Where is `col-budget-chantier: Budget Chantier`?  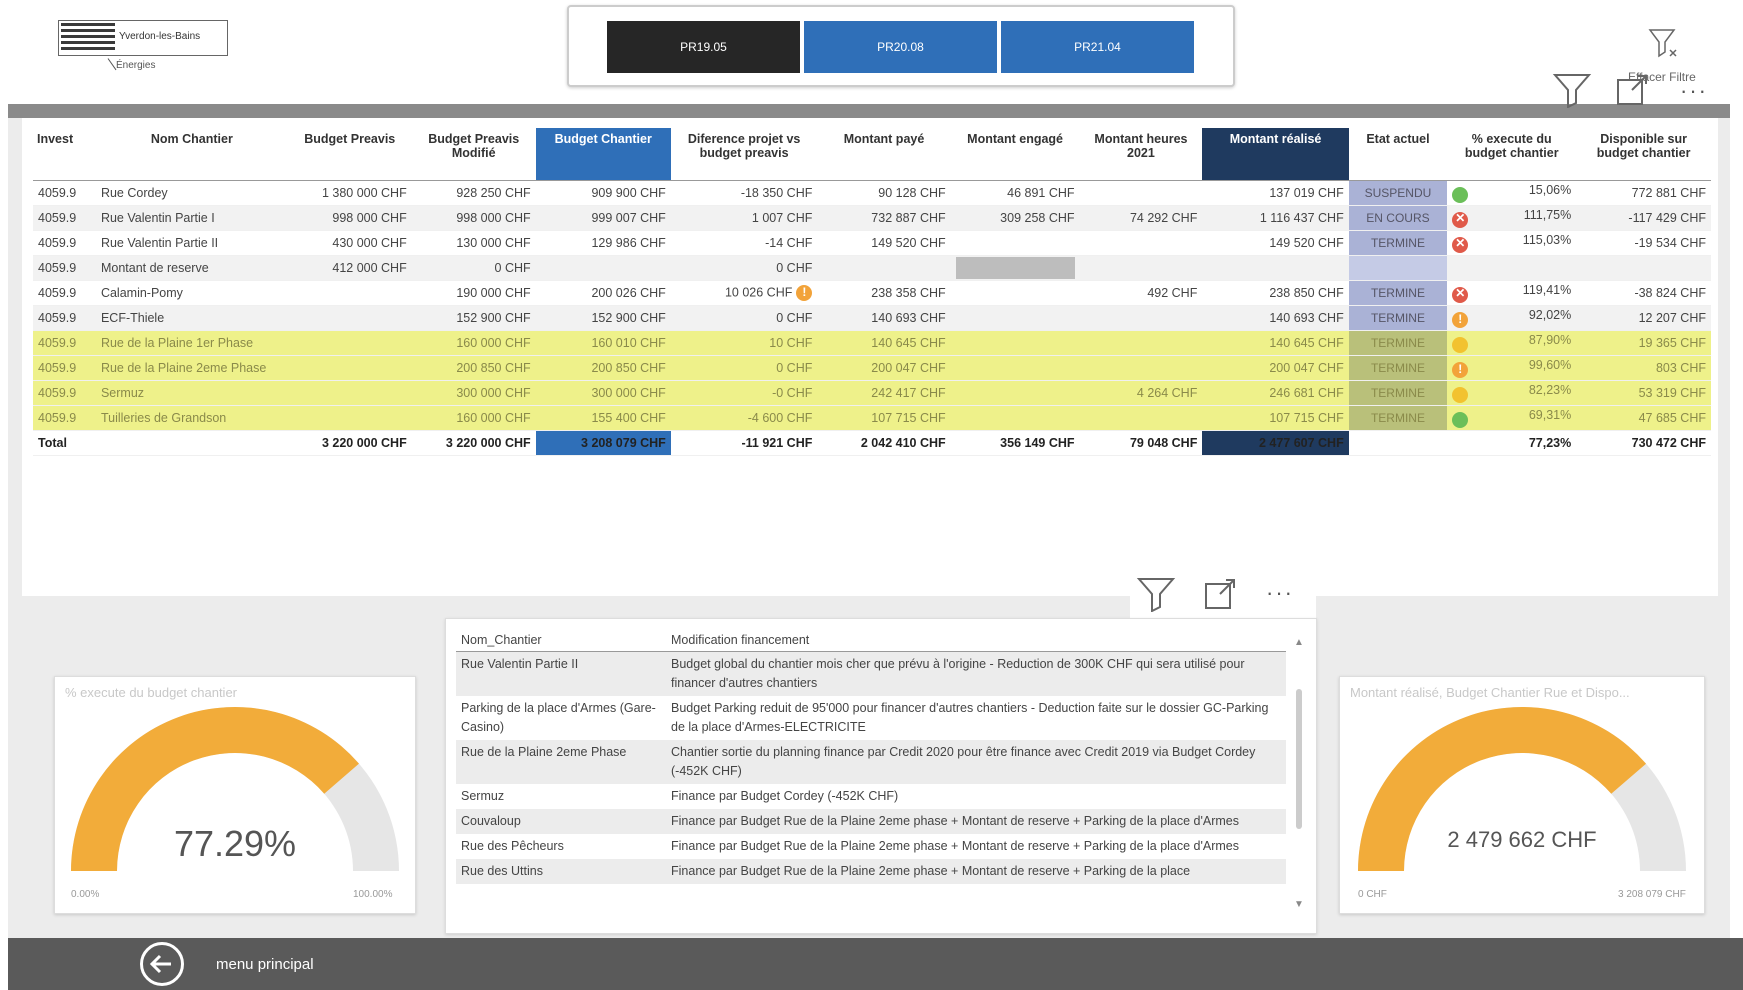
col-budget-chantier: Budget Chantier is located at coordinates (603, 154).